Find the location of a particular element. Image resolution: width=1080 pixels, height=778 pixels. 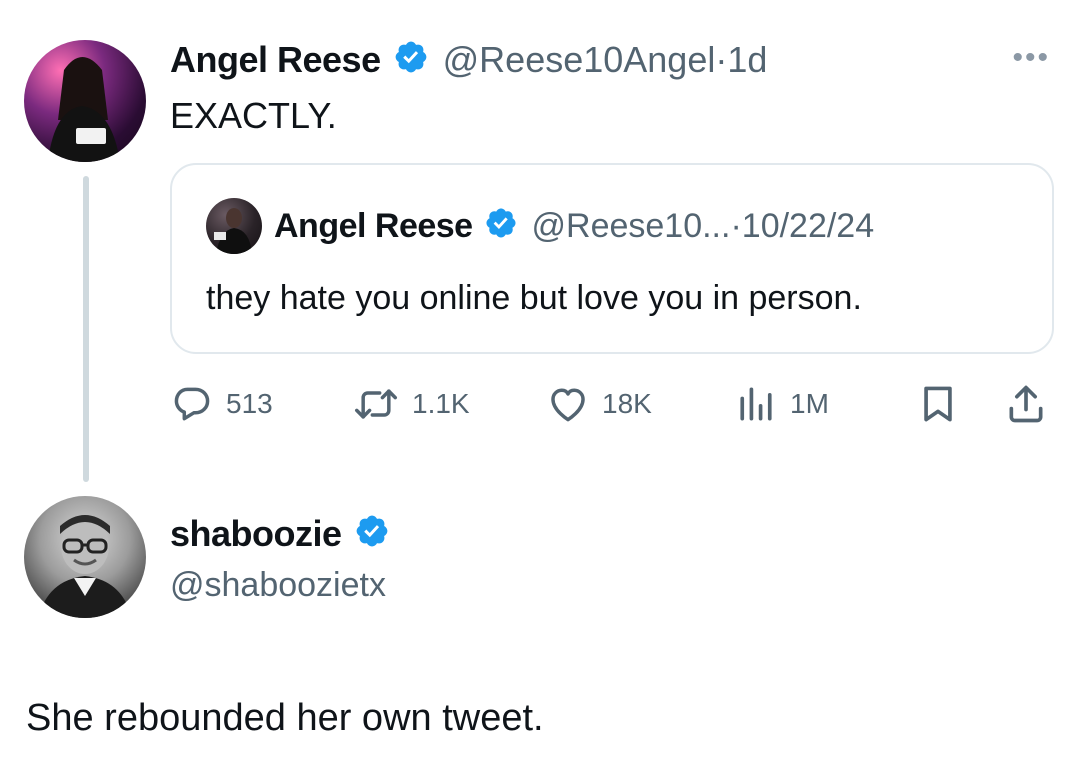

heart-icon is located at coordinates (568, 405).